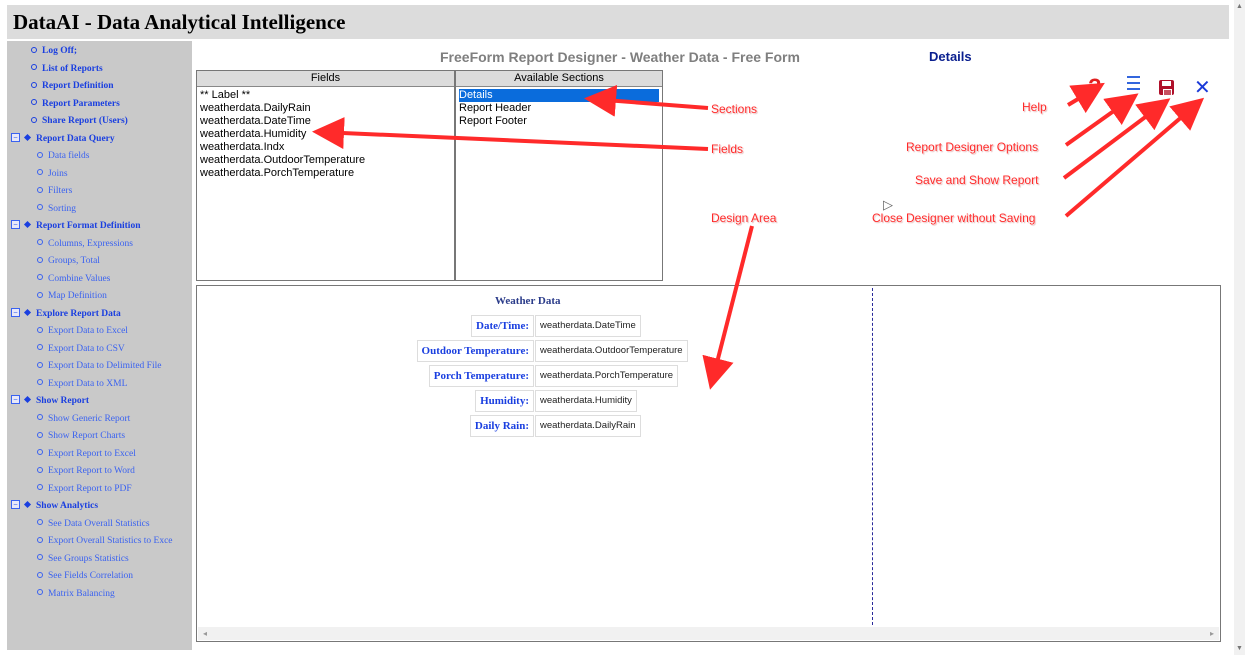 The height and width of the screenshot is (655, 1245). What do you see at coordinates (504, 401) in the screenshot?
I see `form-field-label: Humidity:` at bounding box center [504, 401].